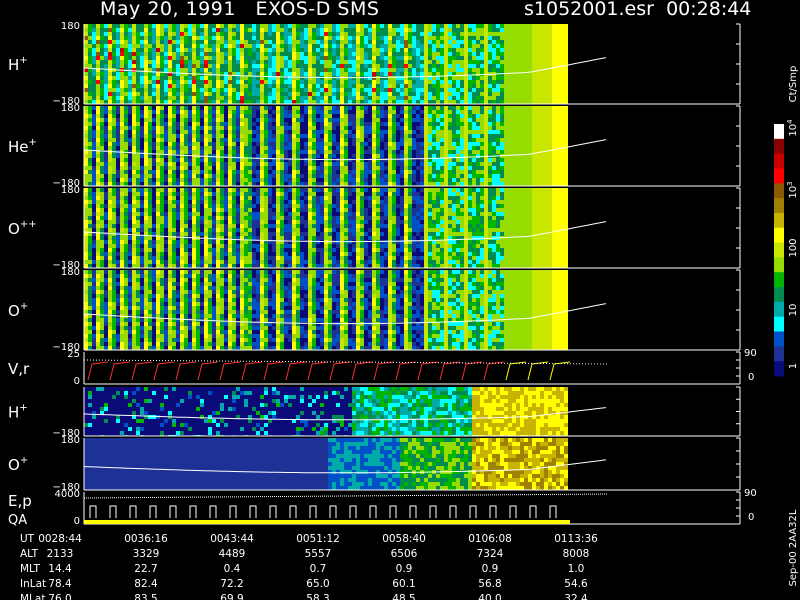 The height and width of the screenshot is (600, 800). What do you see at coordinates (44, 146) in the screenshot?
I see `panel-label-1: He+180−180` at bounding box center [44, 146].